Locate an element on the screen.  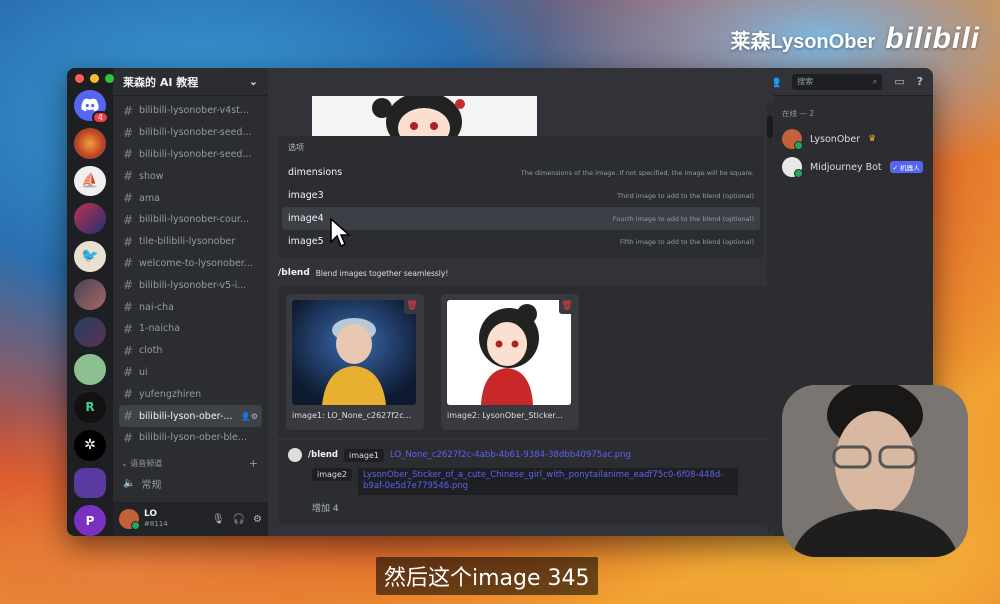
server-icon: 🐦 is located at coordinates (90, 256).